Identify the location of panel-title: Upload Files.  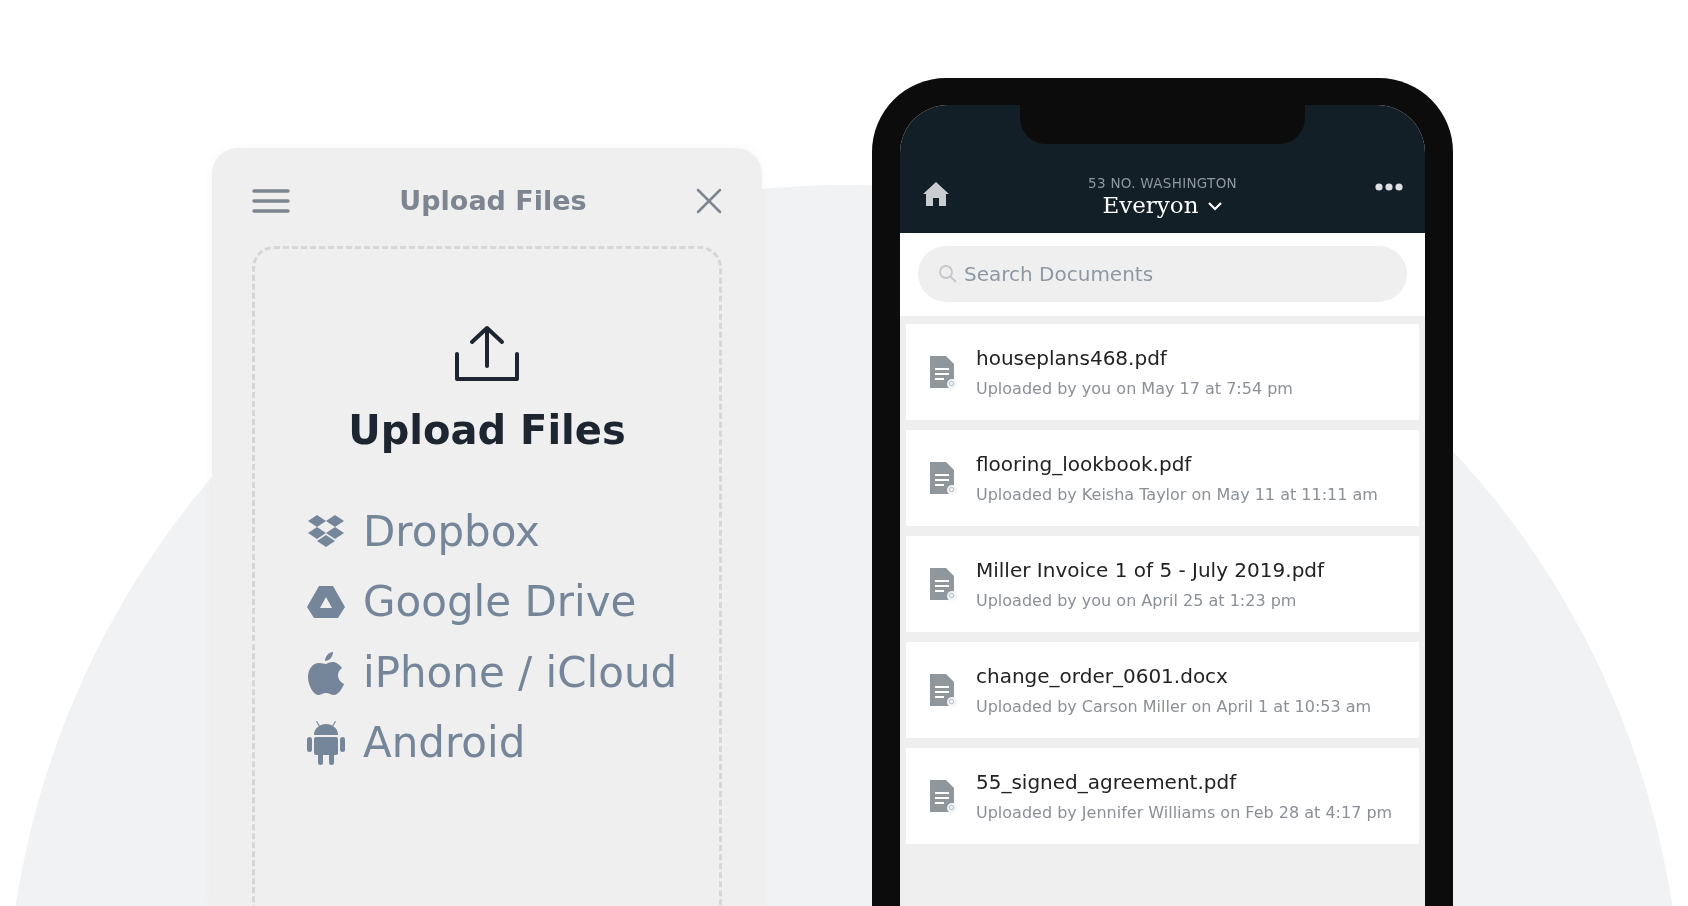
(493, 200).